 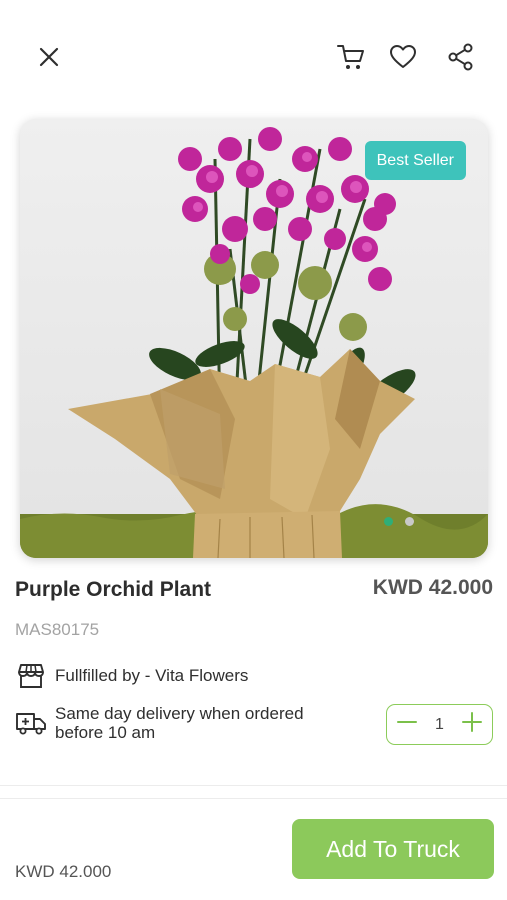 I want to click on close-button, so click(x=49, y=57).